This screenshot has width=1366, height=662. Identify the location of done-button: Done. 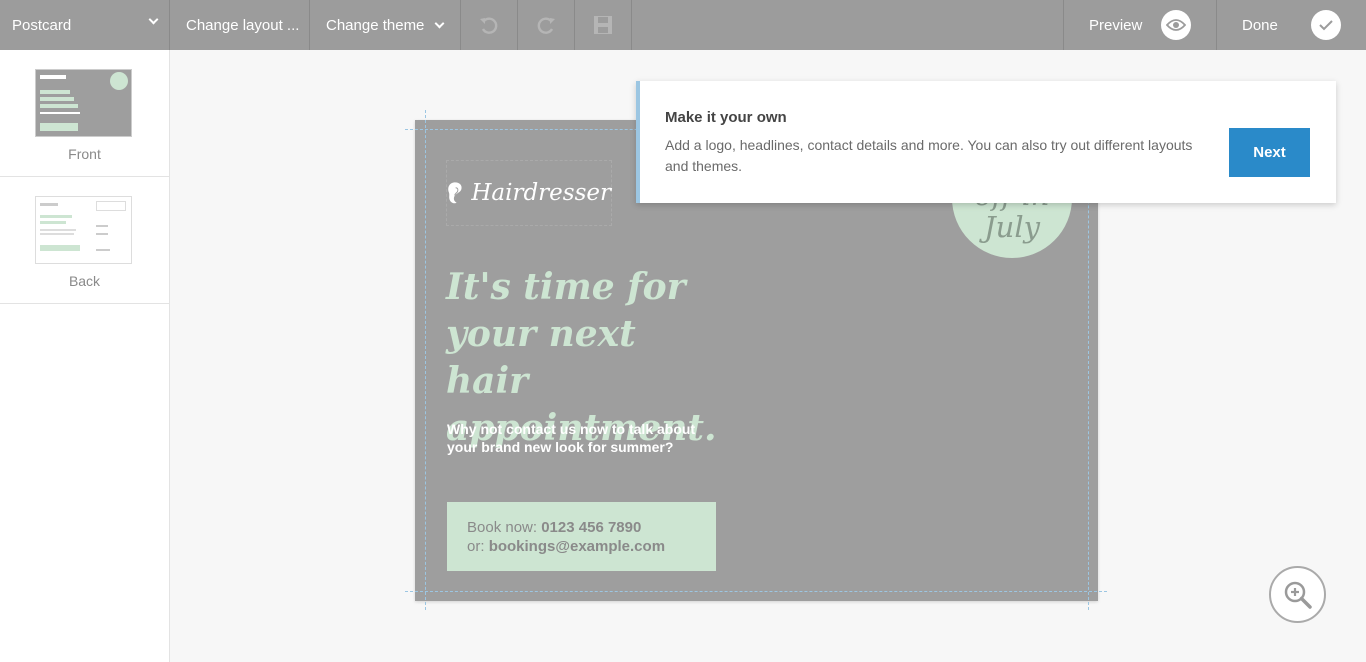
(1260, 25).